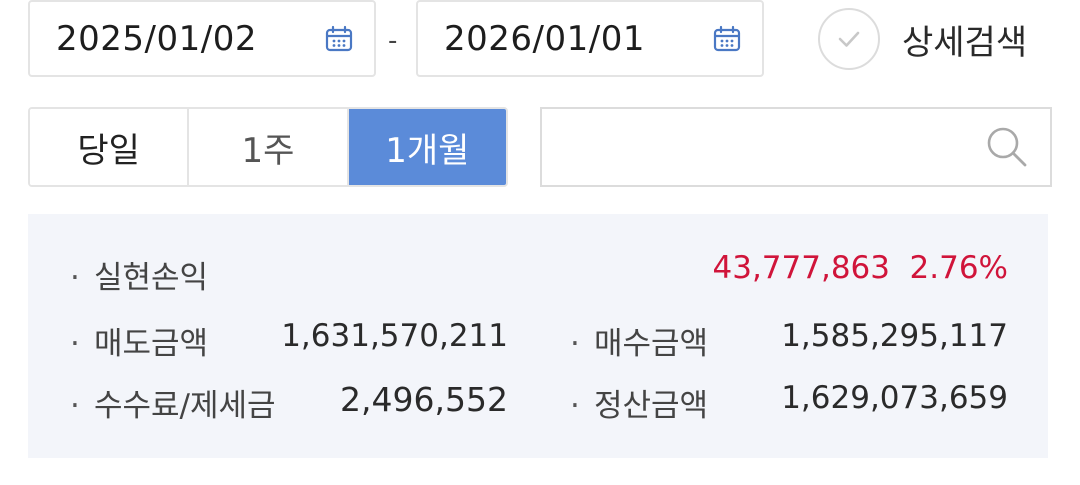 This screenshot has height=485, width=1080. What do you see at coordinates (139, 344) in the screenshot?
I see `sell-amount-label: · 매도금액` at bounding box center [139, 344].